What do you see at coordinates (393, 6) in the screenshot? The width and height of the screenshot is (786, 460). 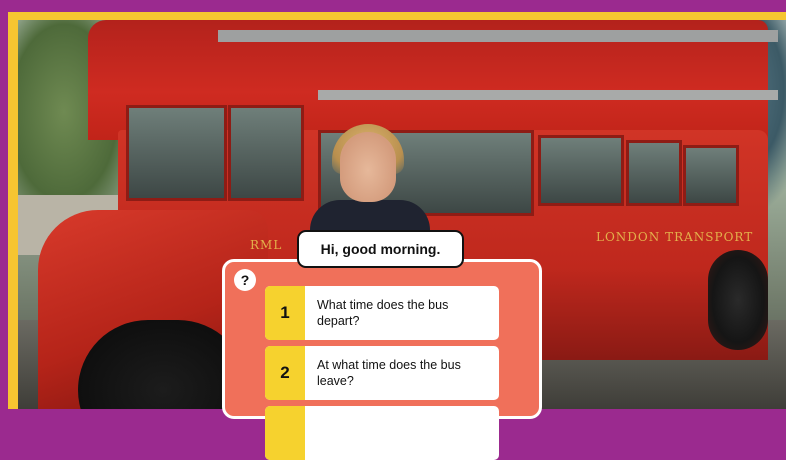 I see `frame-top` at bounding box center [393, 6].